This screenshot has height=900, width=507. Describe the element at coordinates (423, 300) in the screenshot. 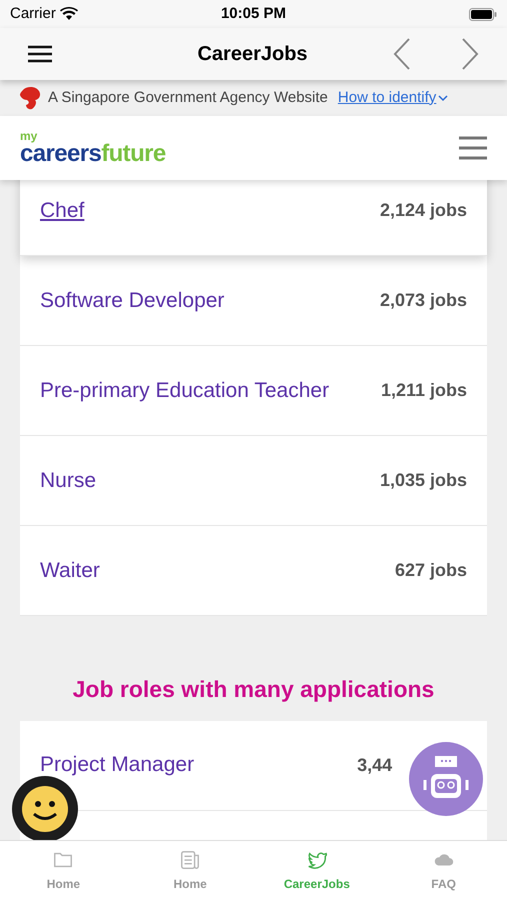

I see `job-count: 2,073 jobs` at that location.